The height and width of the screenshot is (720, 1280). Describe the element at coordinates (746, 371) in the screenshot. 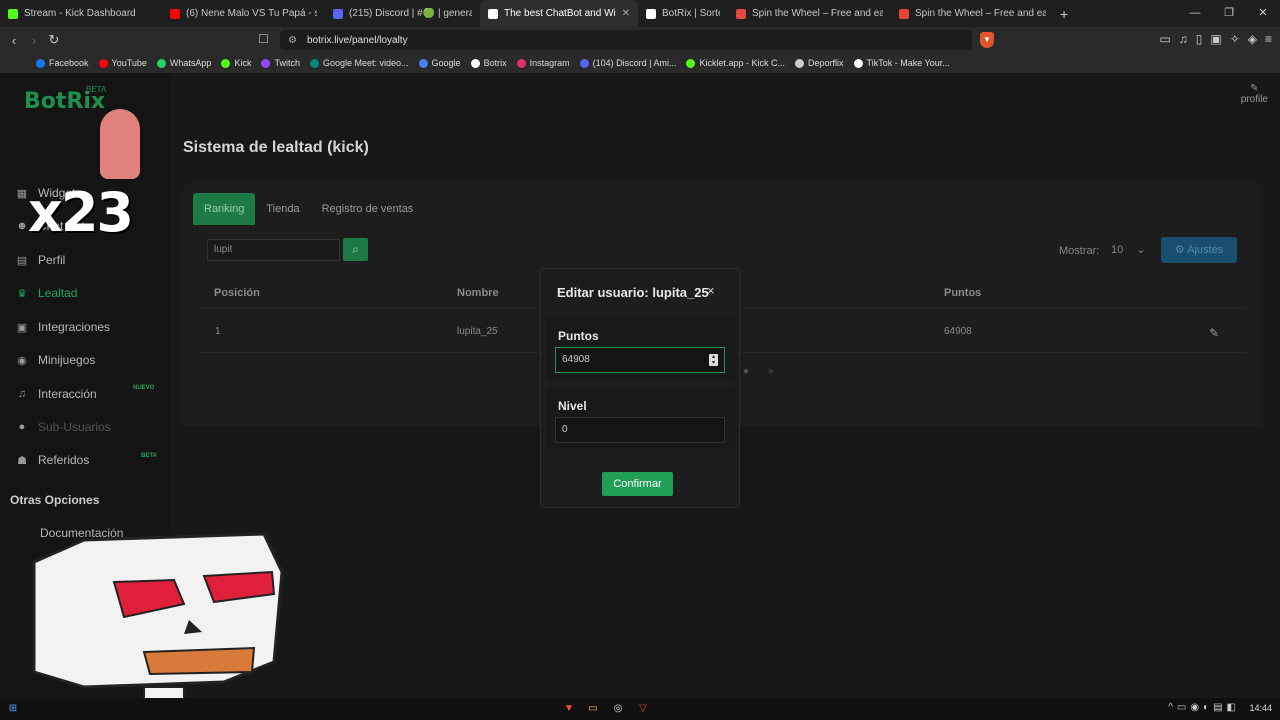

I see `page-indicator-icon: ●` at that location.